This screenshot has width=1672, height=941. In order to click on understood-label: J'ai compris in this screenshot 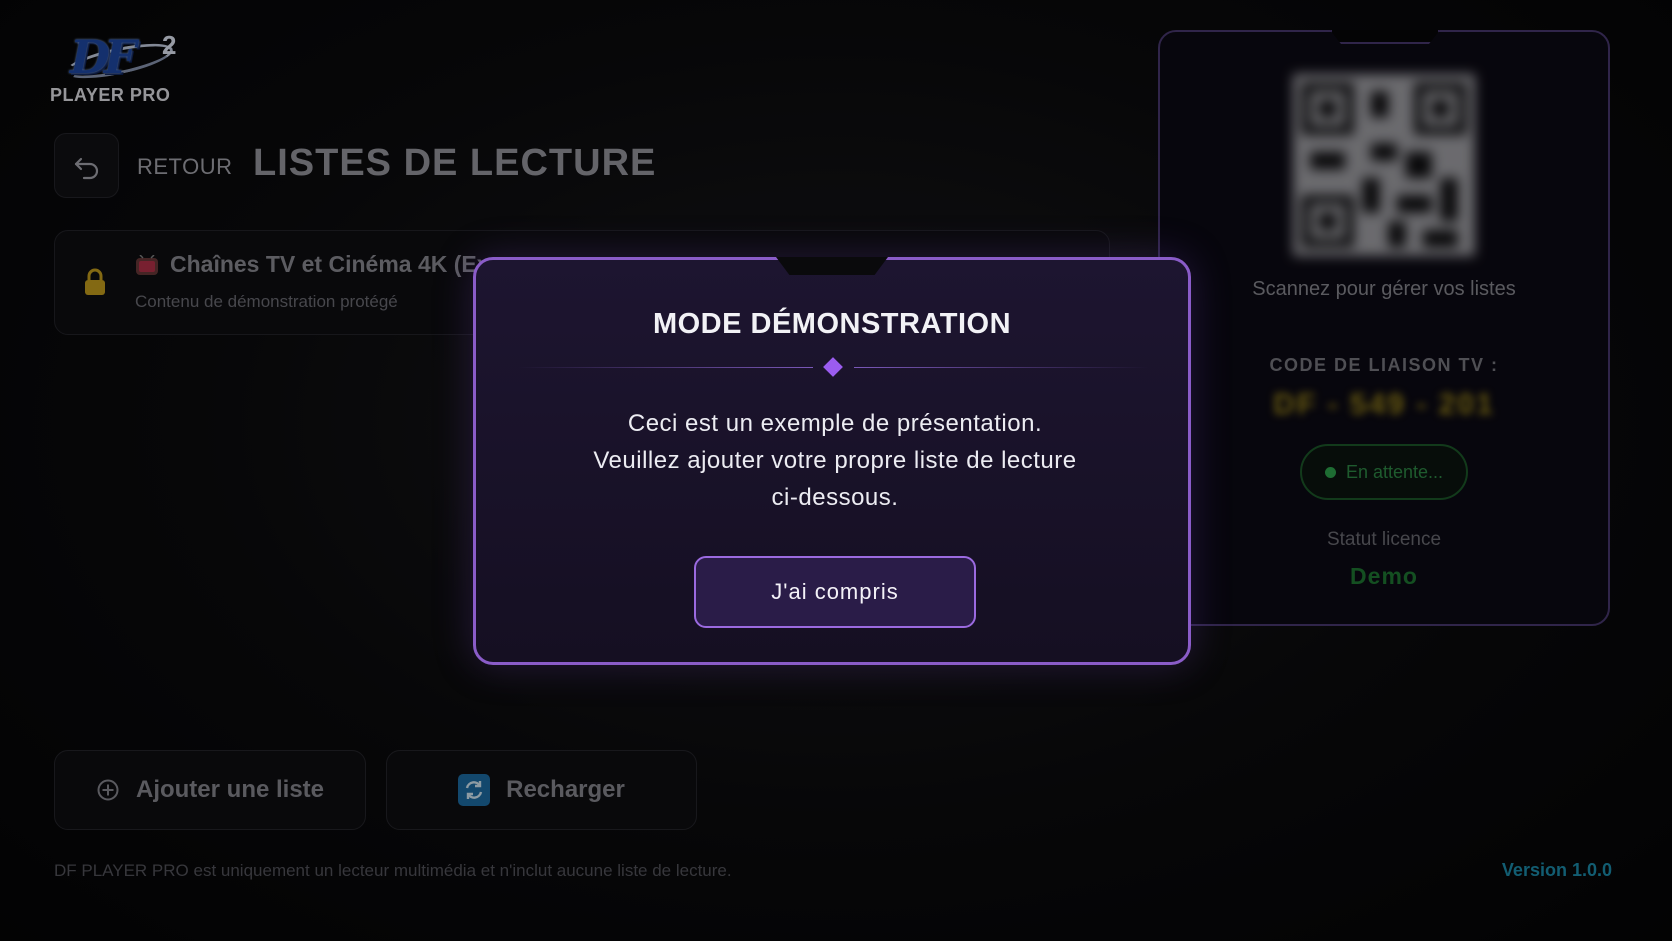, I will do `click(835, 591)`.